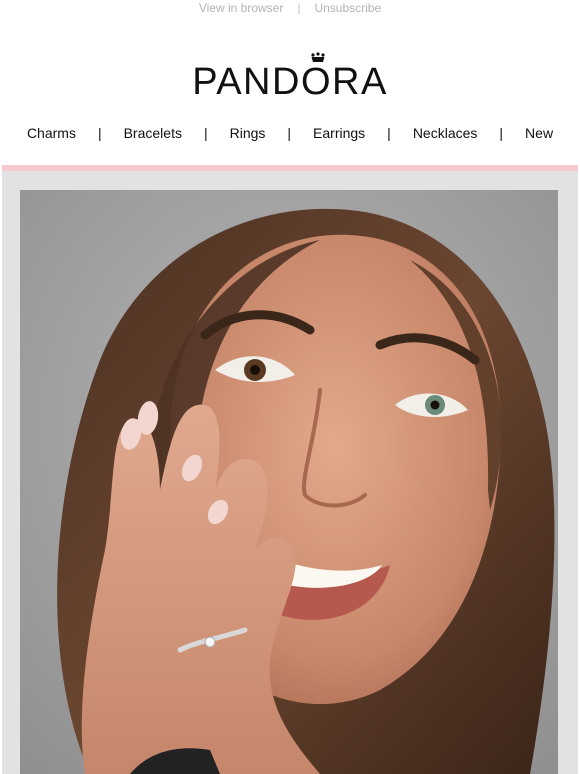 The height and width of the screenshot is (774, 580). Describe the element at coordinates (290, 8) in the screenshot. I see `preheader: View in browser | Unsubscribe` at that location.